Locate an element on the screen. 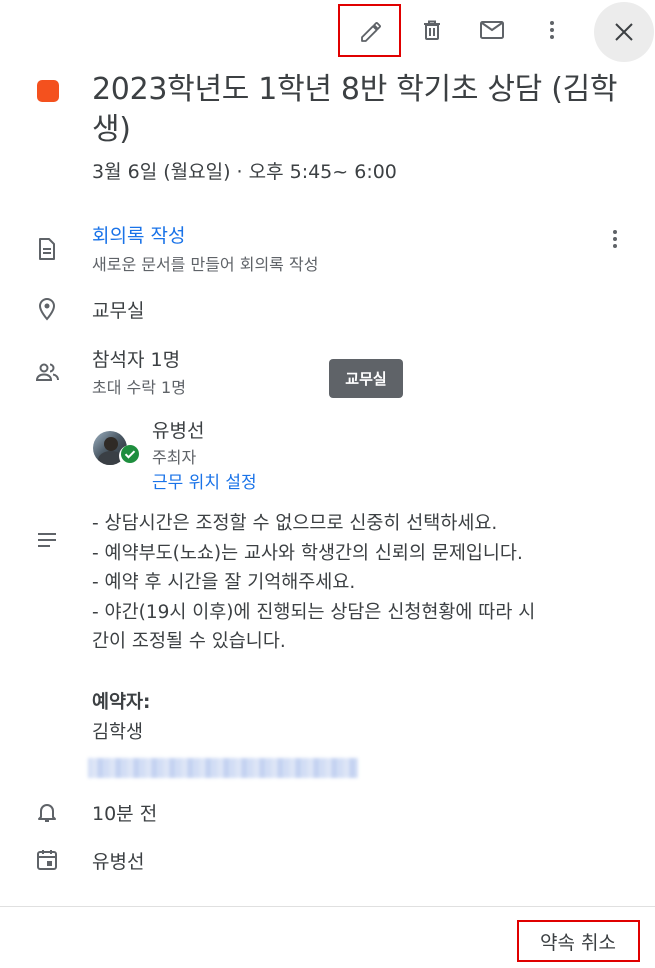  email-guests-button is located at coordinates (492, 30).